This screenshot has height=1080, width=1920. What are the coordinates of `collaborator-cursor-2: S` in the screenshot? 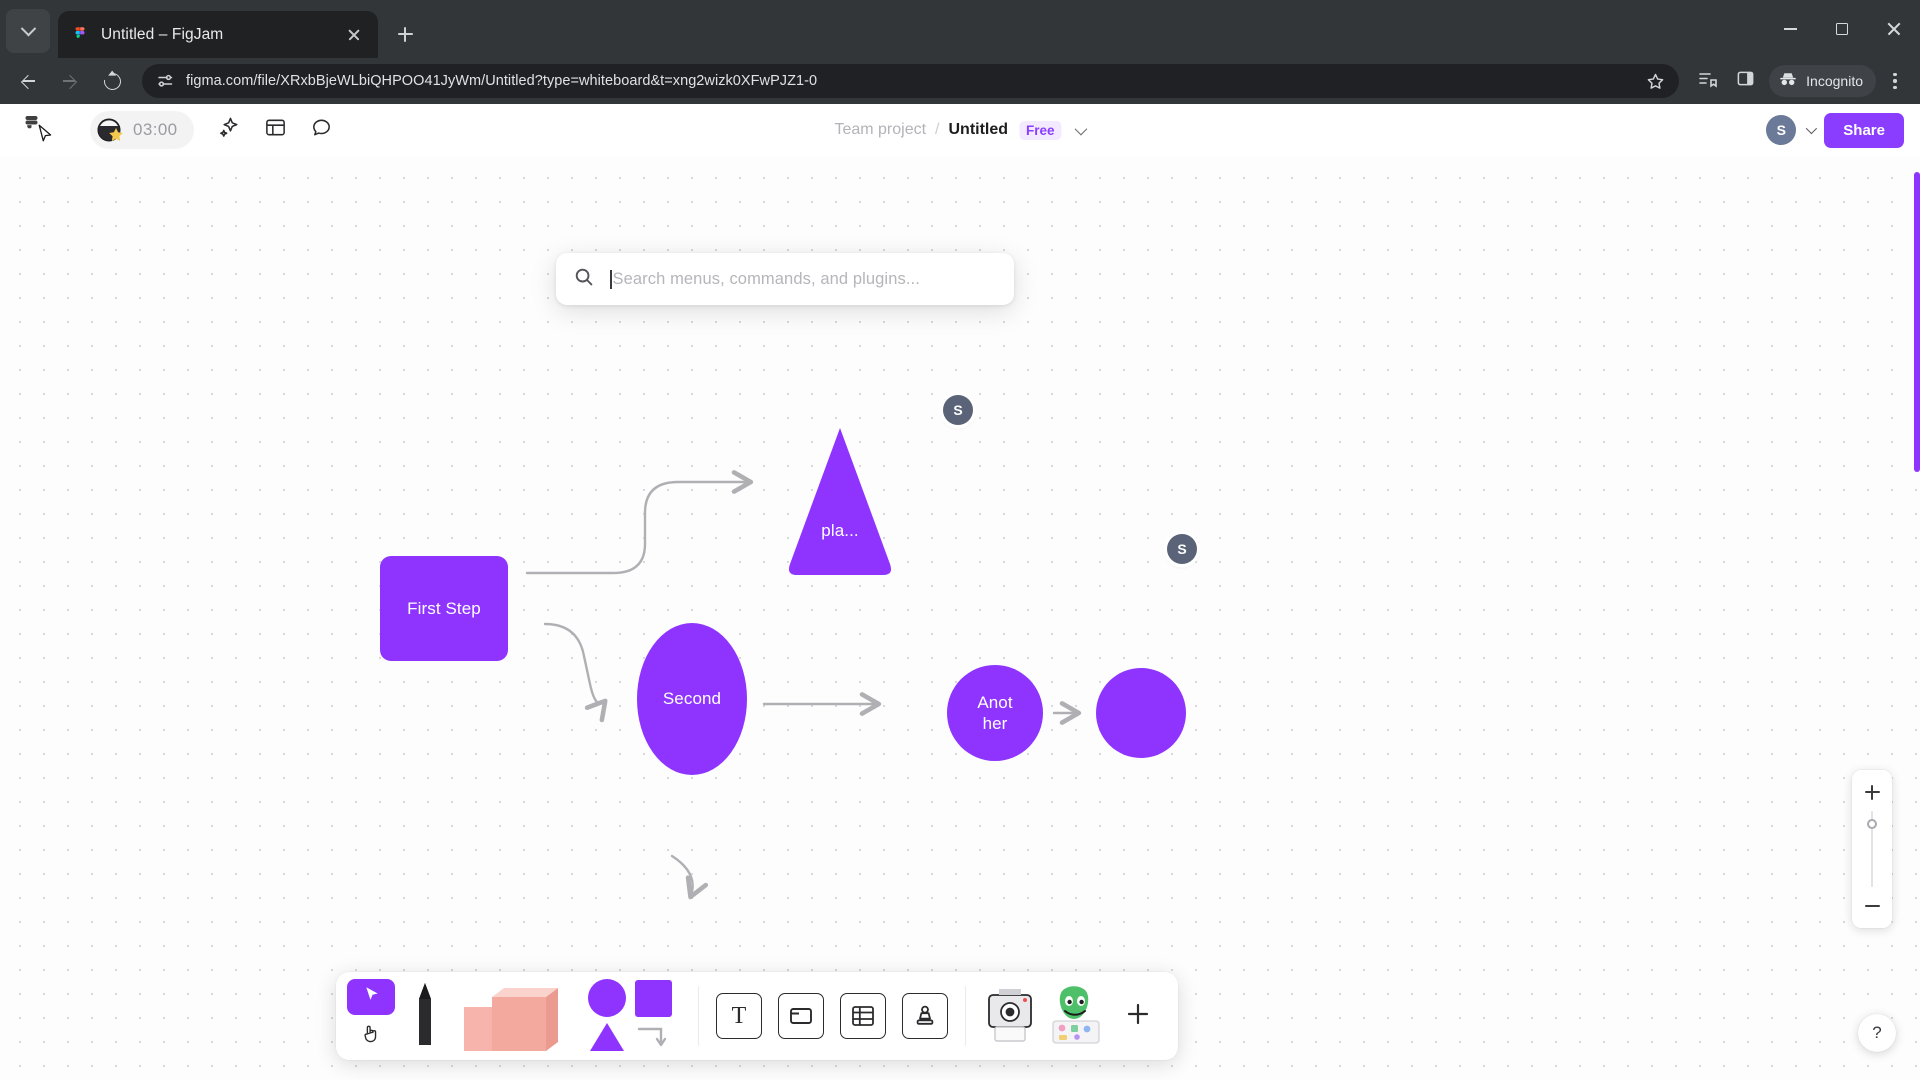 It's located at (1182, 549).